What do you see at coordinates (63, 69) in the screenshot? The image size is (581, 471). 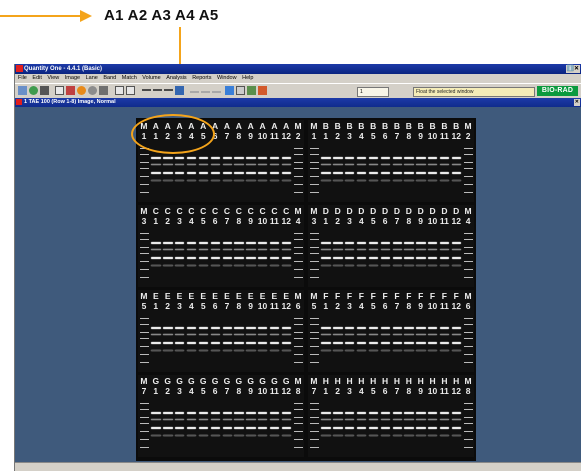 I see `window-title: Quantity One - 4.4.1 (Basic)` at bounding box center [63, 69].